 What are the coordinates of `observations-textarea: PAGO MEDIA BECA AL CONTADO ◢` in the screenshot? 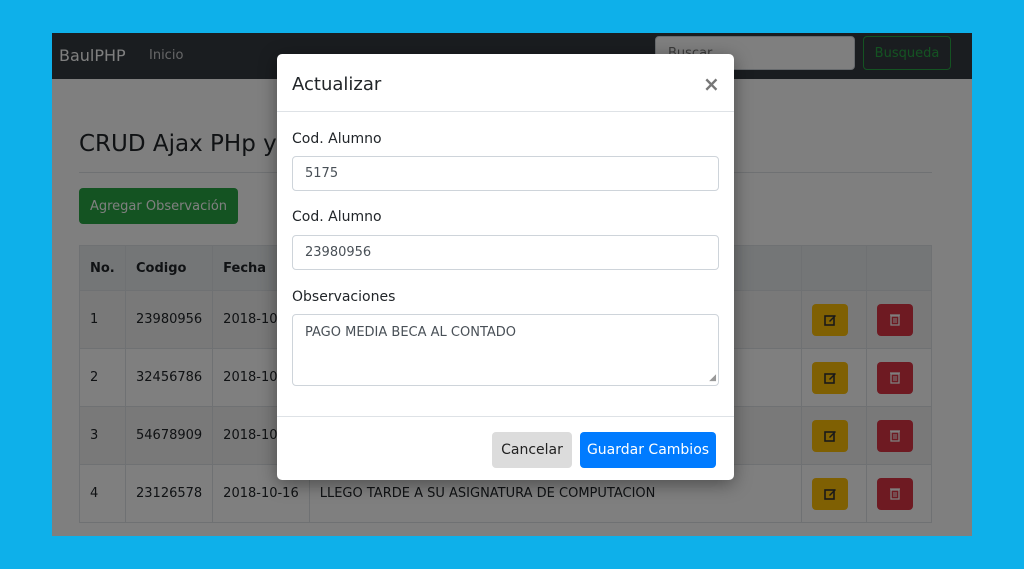 It's located at (505, 350).